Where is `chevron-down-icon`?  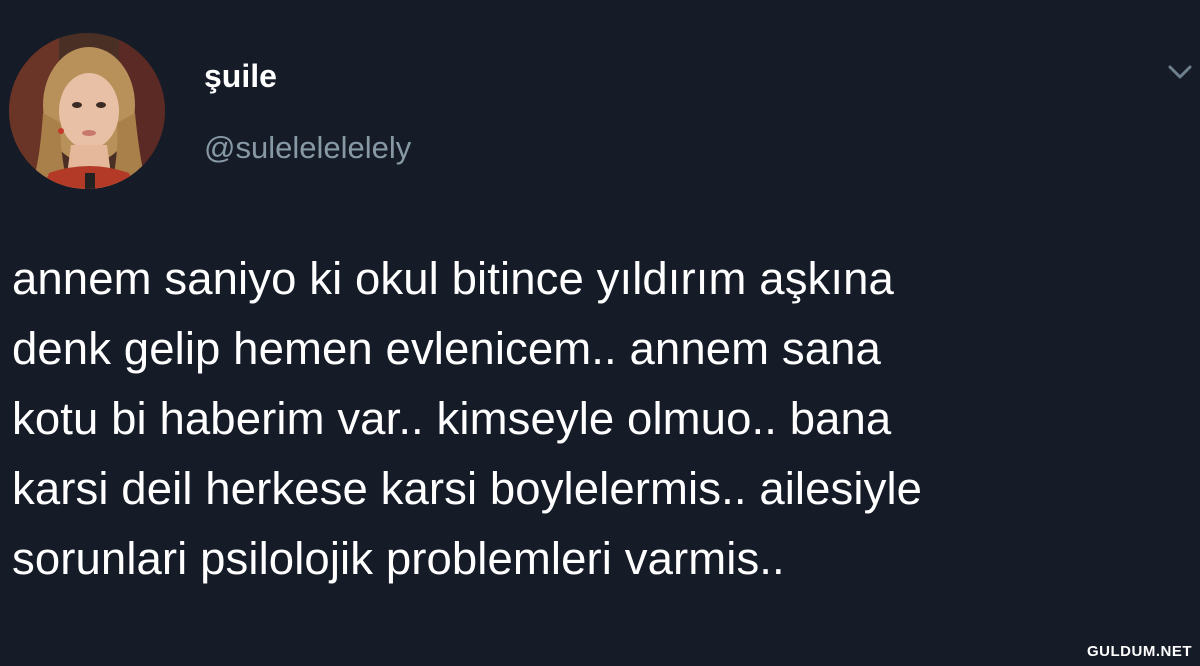 chevron-down-icon is located at coordinates (1180, 72).